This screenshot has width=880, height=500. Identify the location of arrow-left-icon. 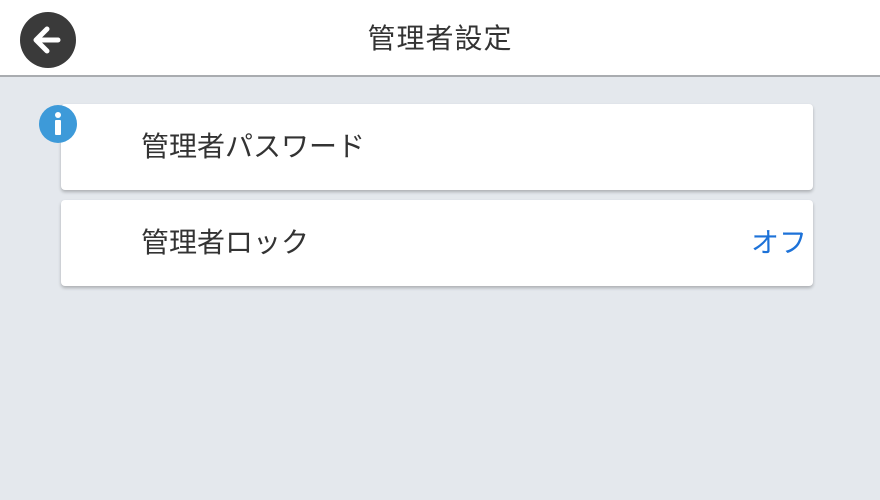
(47, 40).